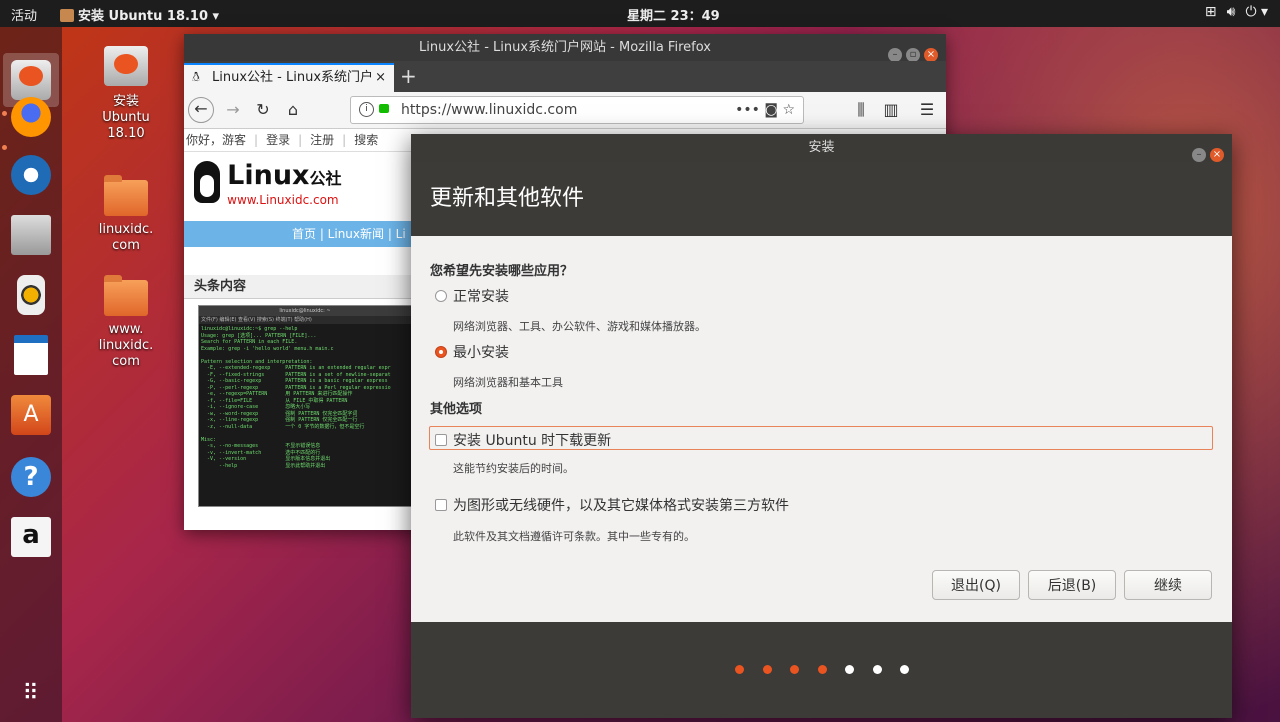  I want to click on back-button: 后退(B), so click(1072, 585).